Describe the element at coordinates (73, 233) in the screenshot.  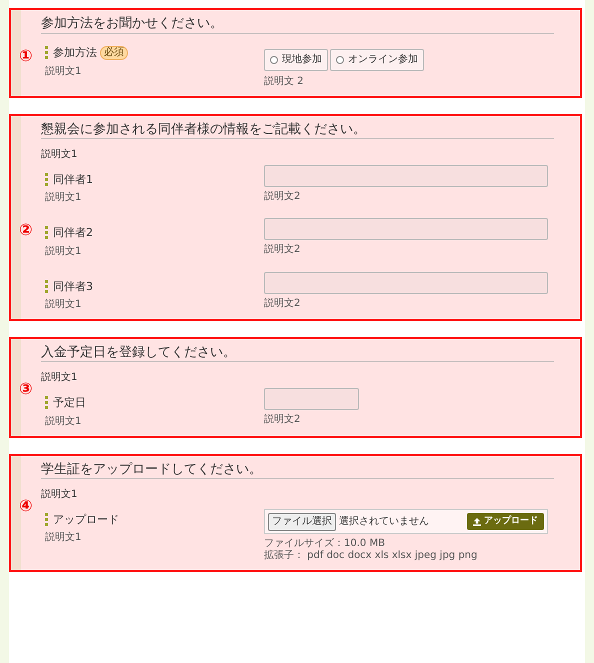
I see `field-label: 同伴者2` at that location.